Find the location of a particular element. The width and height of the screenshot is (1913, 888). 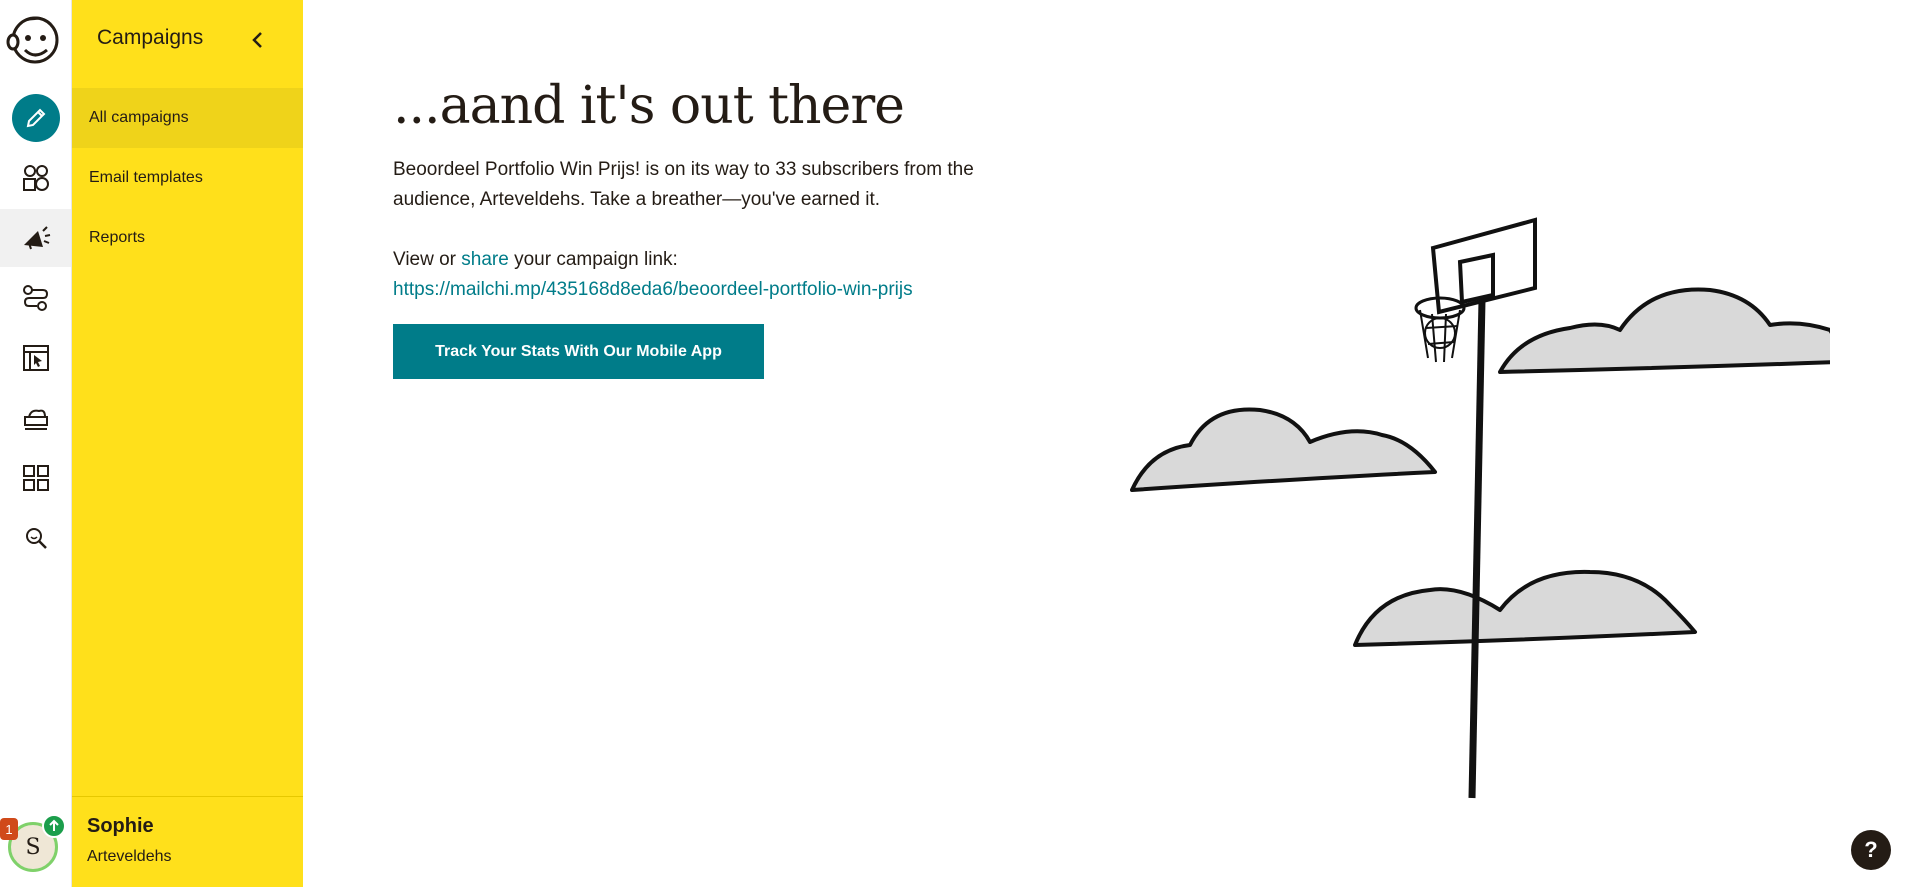

cloud-left is located at coordinates (1283, 449).